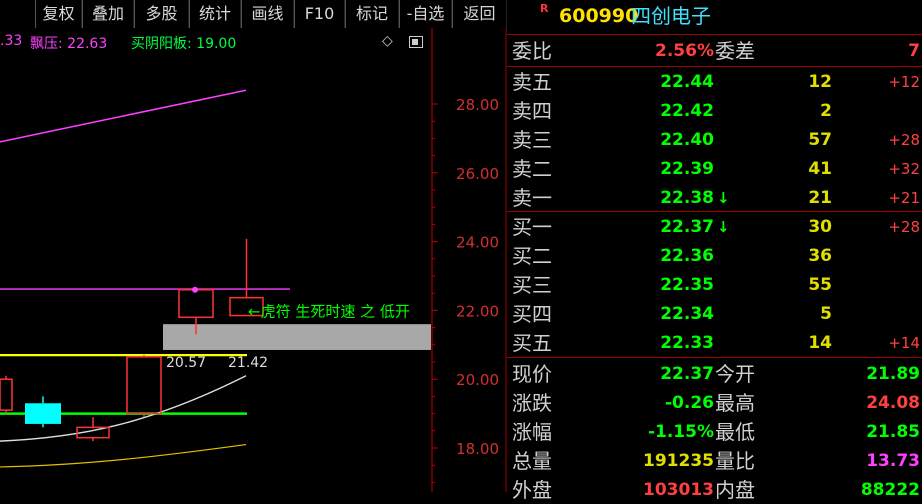 The image size is (922, 504). I want to click on indicator-maiyinyangban: 买阴阳板: 19.00, so click(184, 44).